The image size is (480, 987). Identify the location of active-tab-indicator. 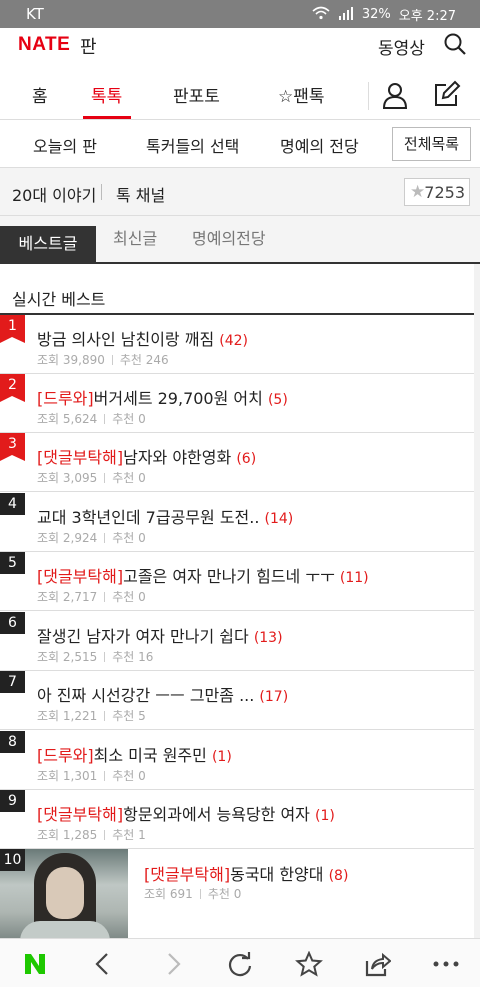
(107, 117).